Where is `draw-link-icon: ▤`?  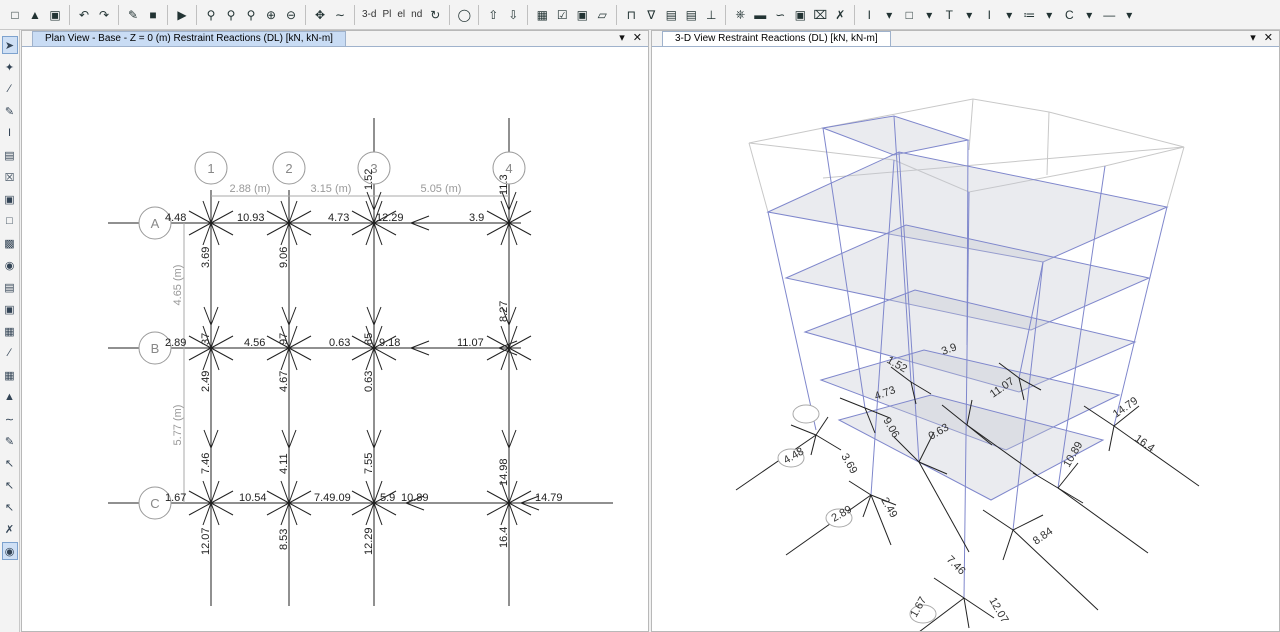
draw-link-icon: ▤ is located at coordinates (10, 287).